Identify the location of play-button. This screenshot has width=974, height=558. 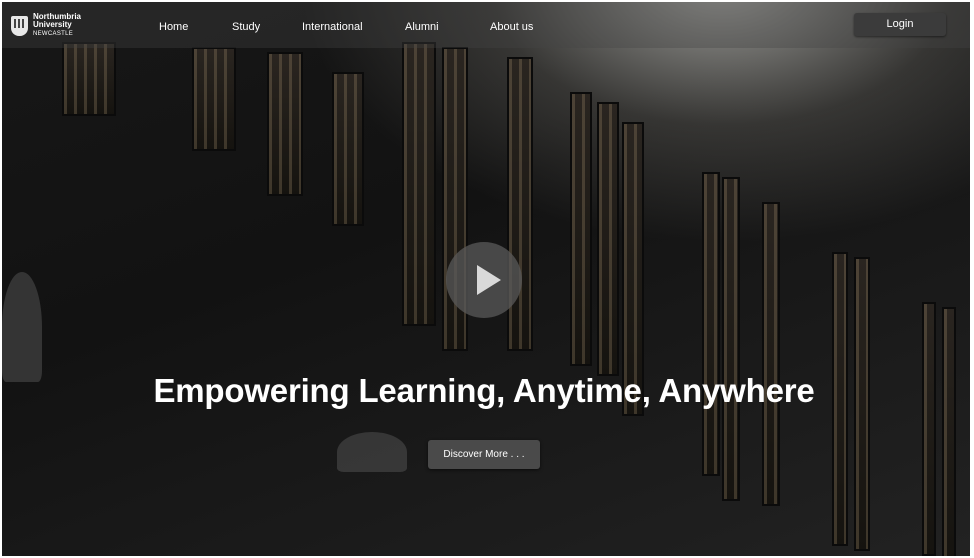
(484, 280).